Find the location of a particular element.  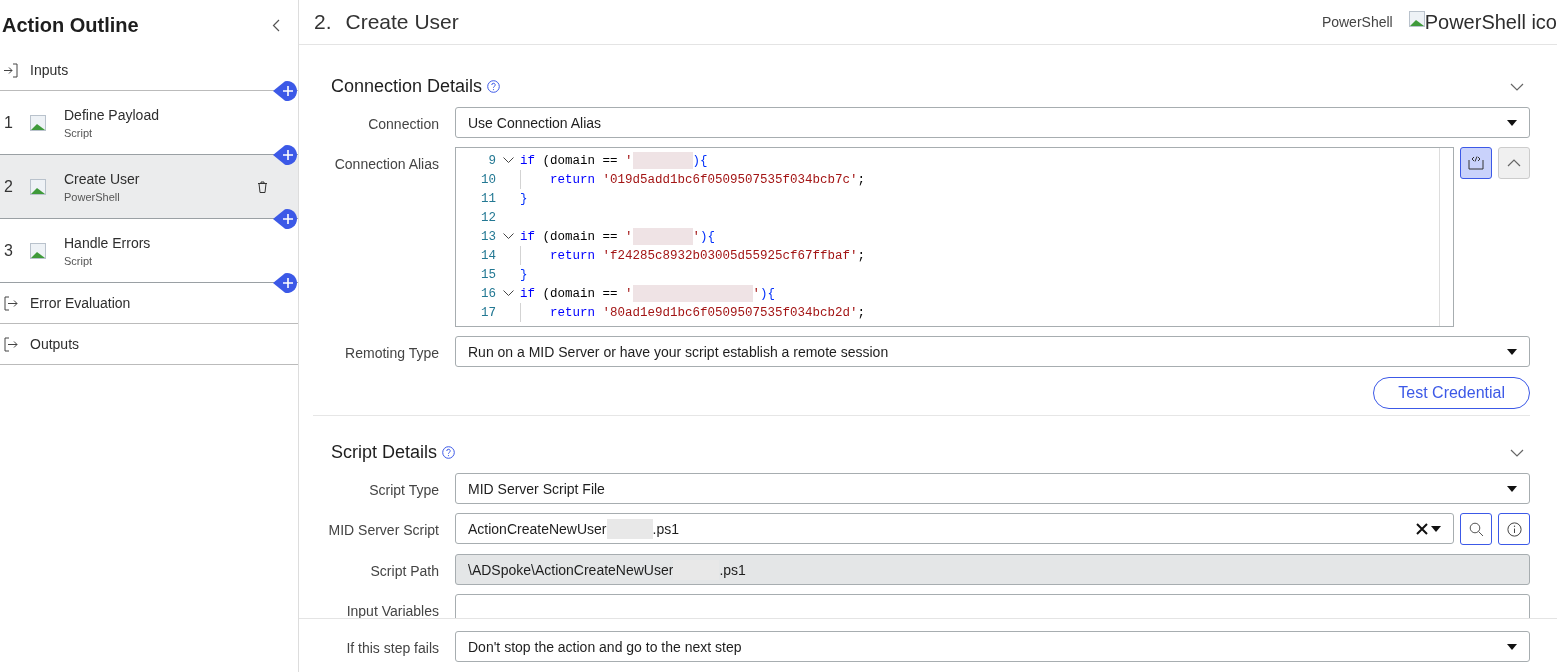

test-credential-button: Test Credential is located at coordinates (1451, 393).